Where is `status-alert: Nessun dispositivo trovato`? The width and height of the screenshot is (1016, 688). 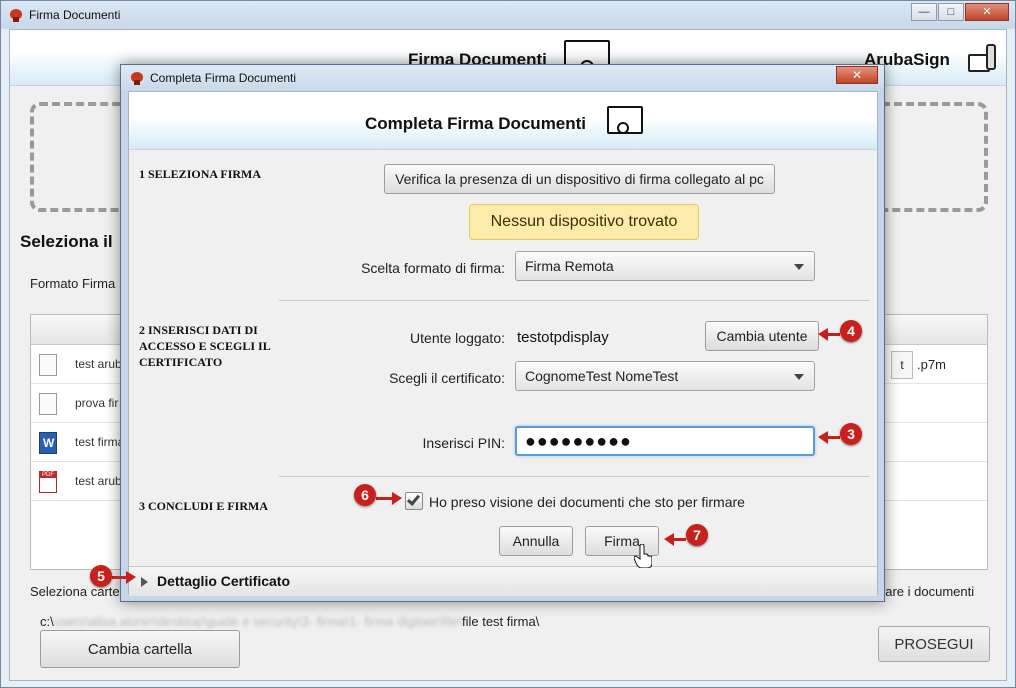 status-alert: Nessun dispositivo trovato is located at coordinates (584, 222).